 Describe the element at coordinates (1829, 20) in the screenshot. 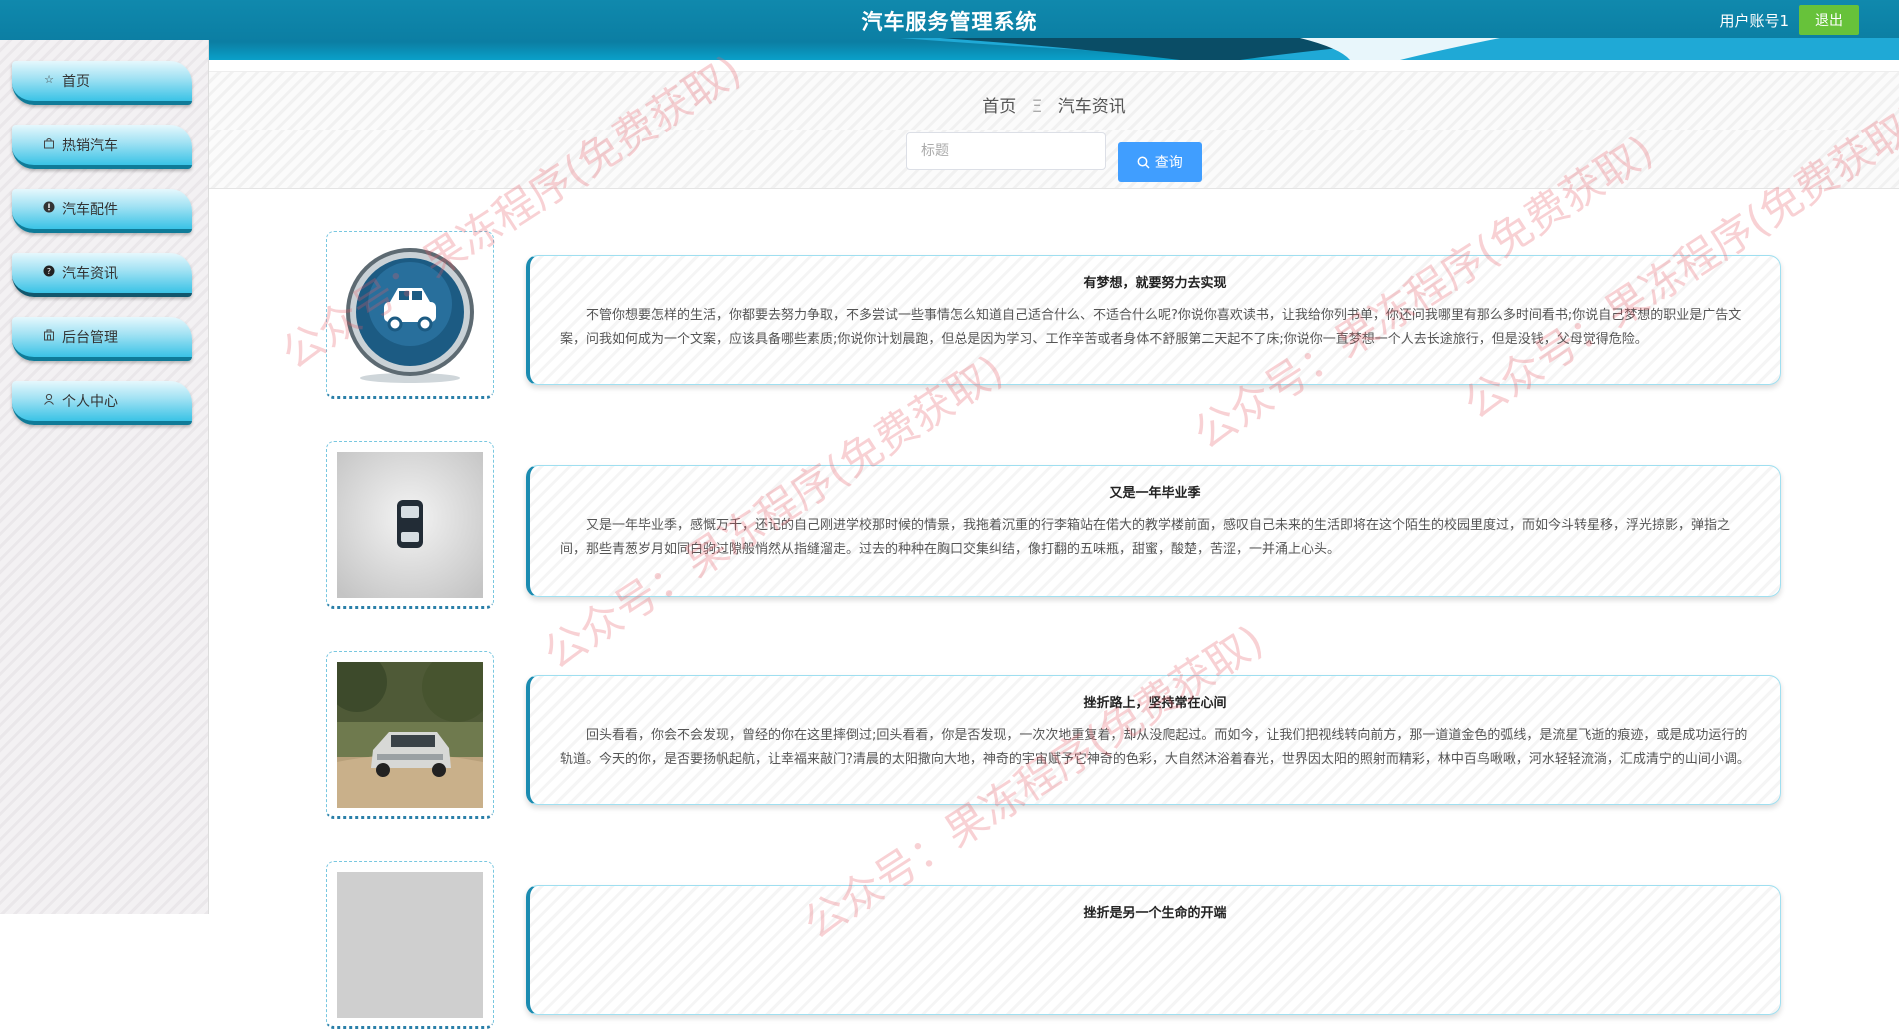

I see `logout-button: 退出` at that location.